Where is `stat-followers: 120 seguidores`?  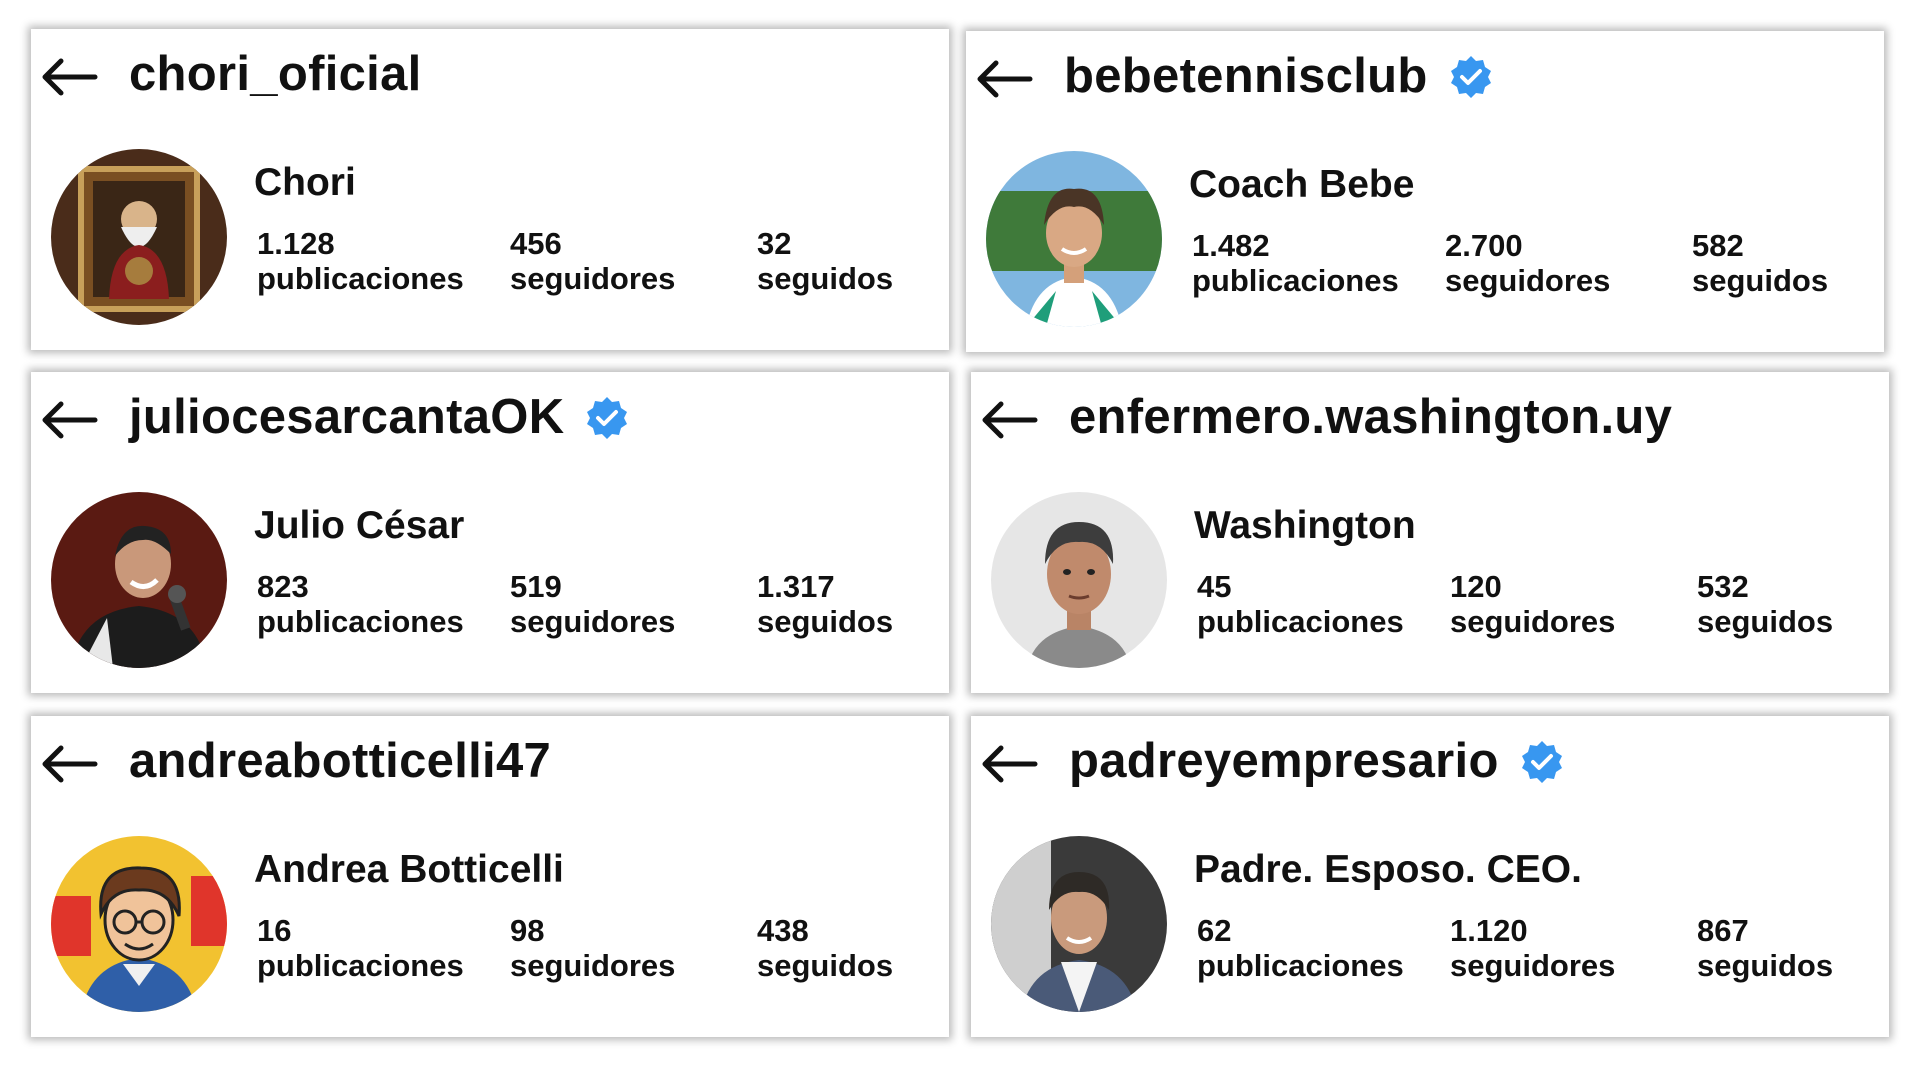 stat-followers: 120 seguidores is located at coordinates (1532, 604).